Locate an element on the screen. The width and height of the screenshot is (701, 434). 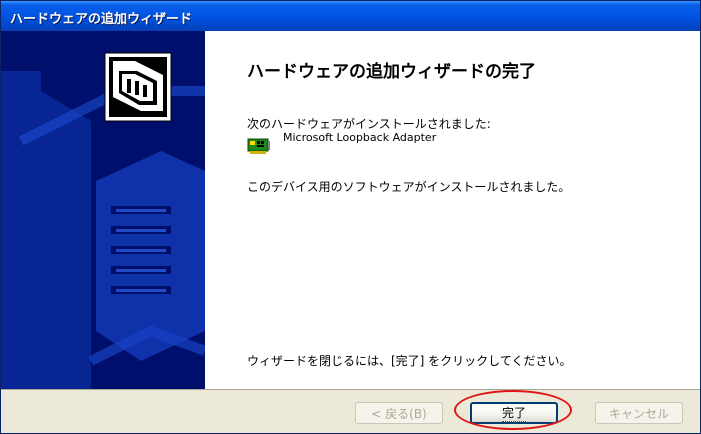
window-title: ハードウェアの追加ウィザード is located at coordinates (101, 19).